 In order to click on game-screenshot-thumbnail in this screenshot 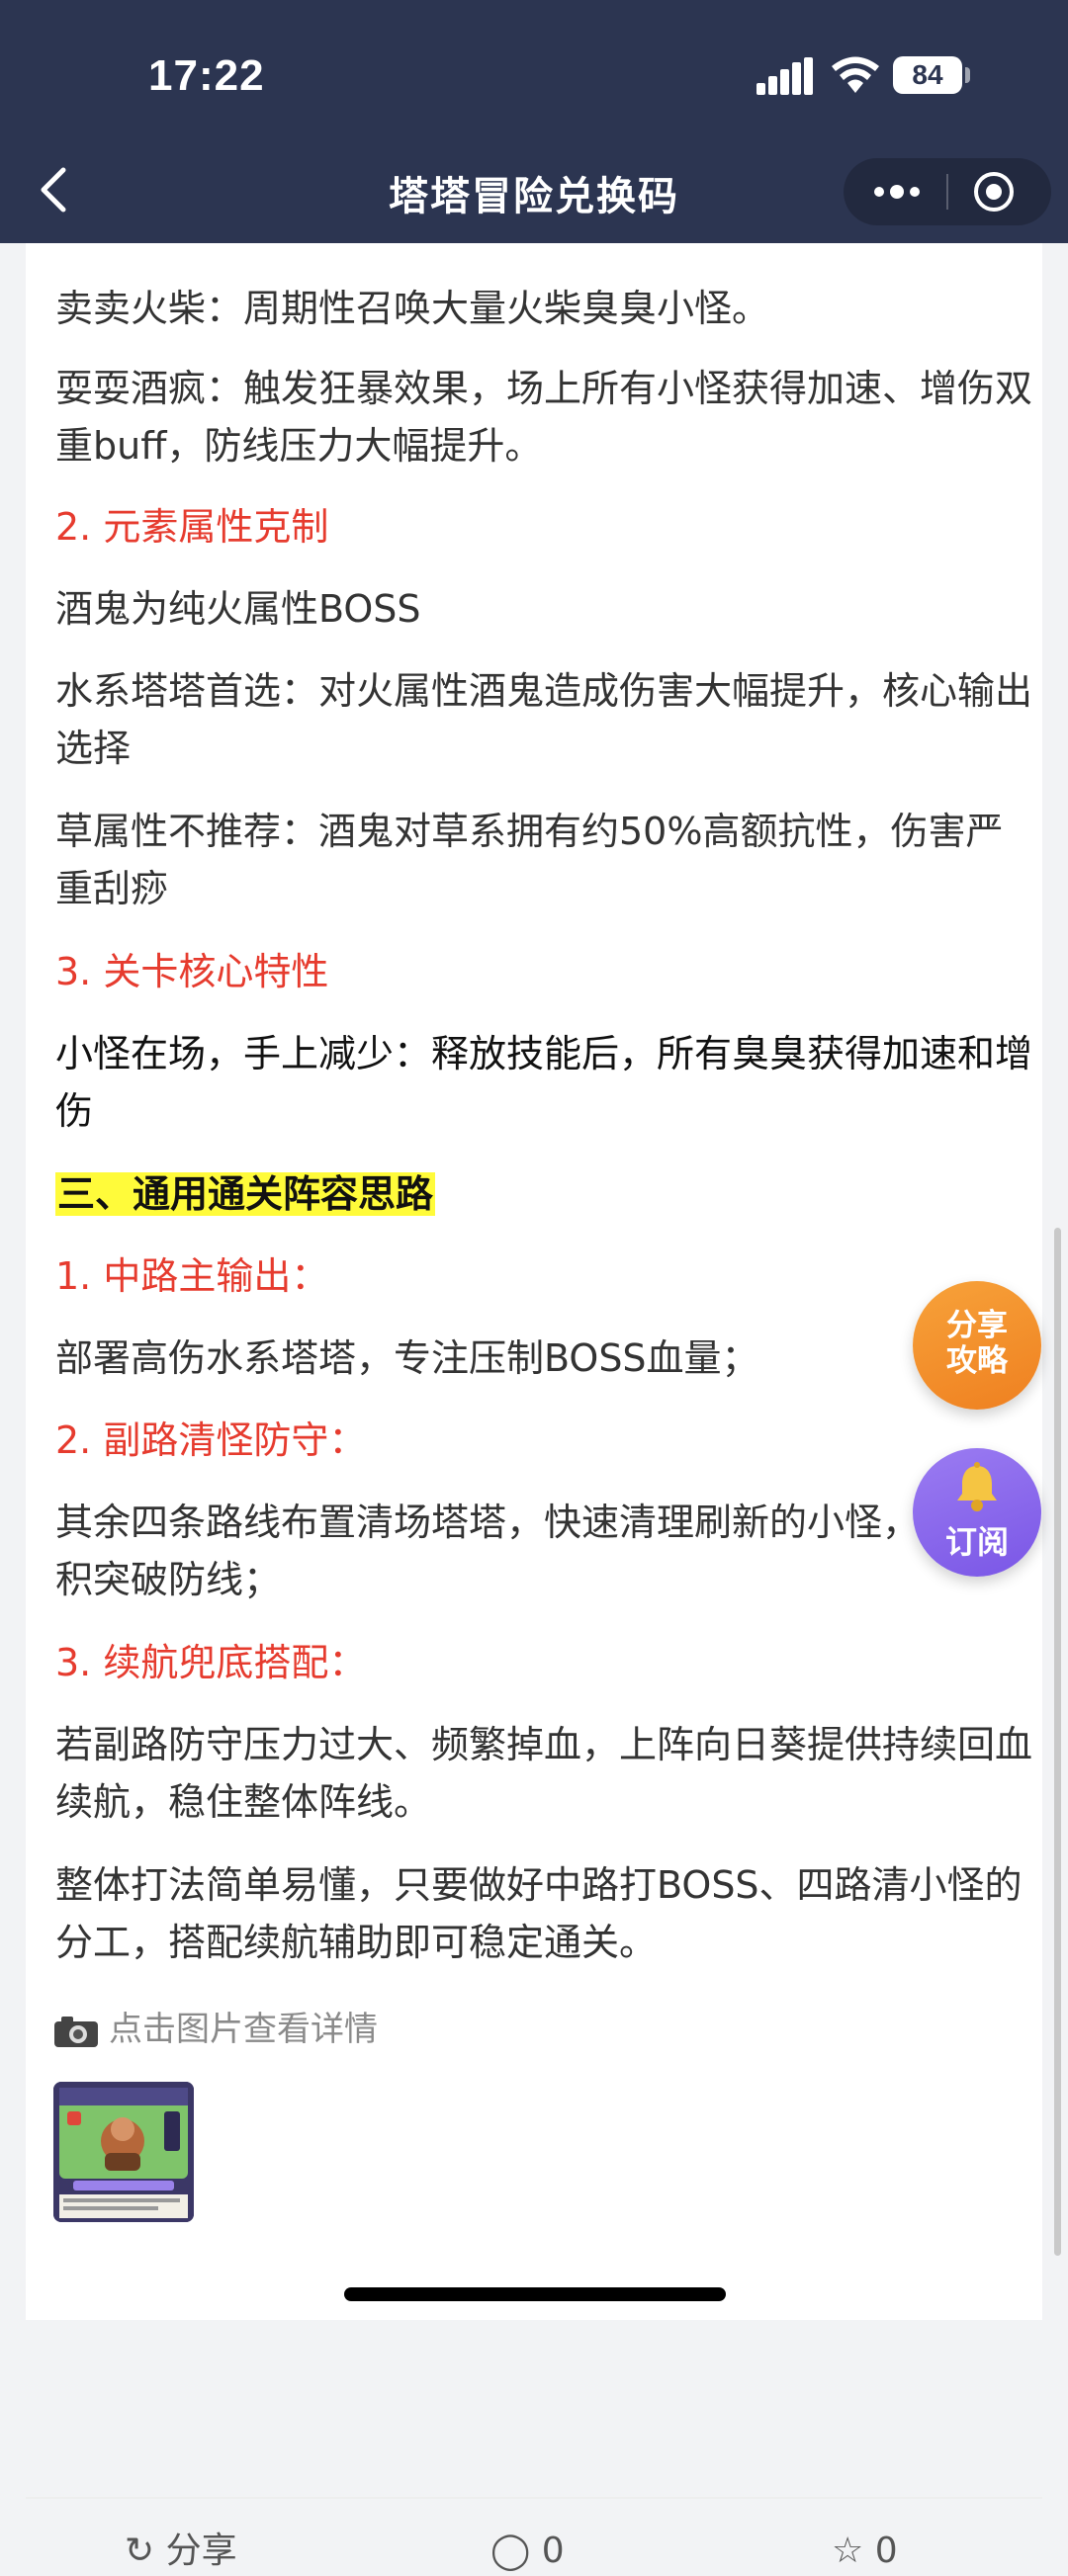, I will do `click(124, 2152)`.